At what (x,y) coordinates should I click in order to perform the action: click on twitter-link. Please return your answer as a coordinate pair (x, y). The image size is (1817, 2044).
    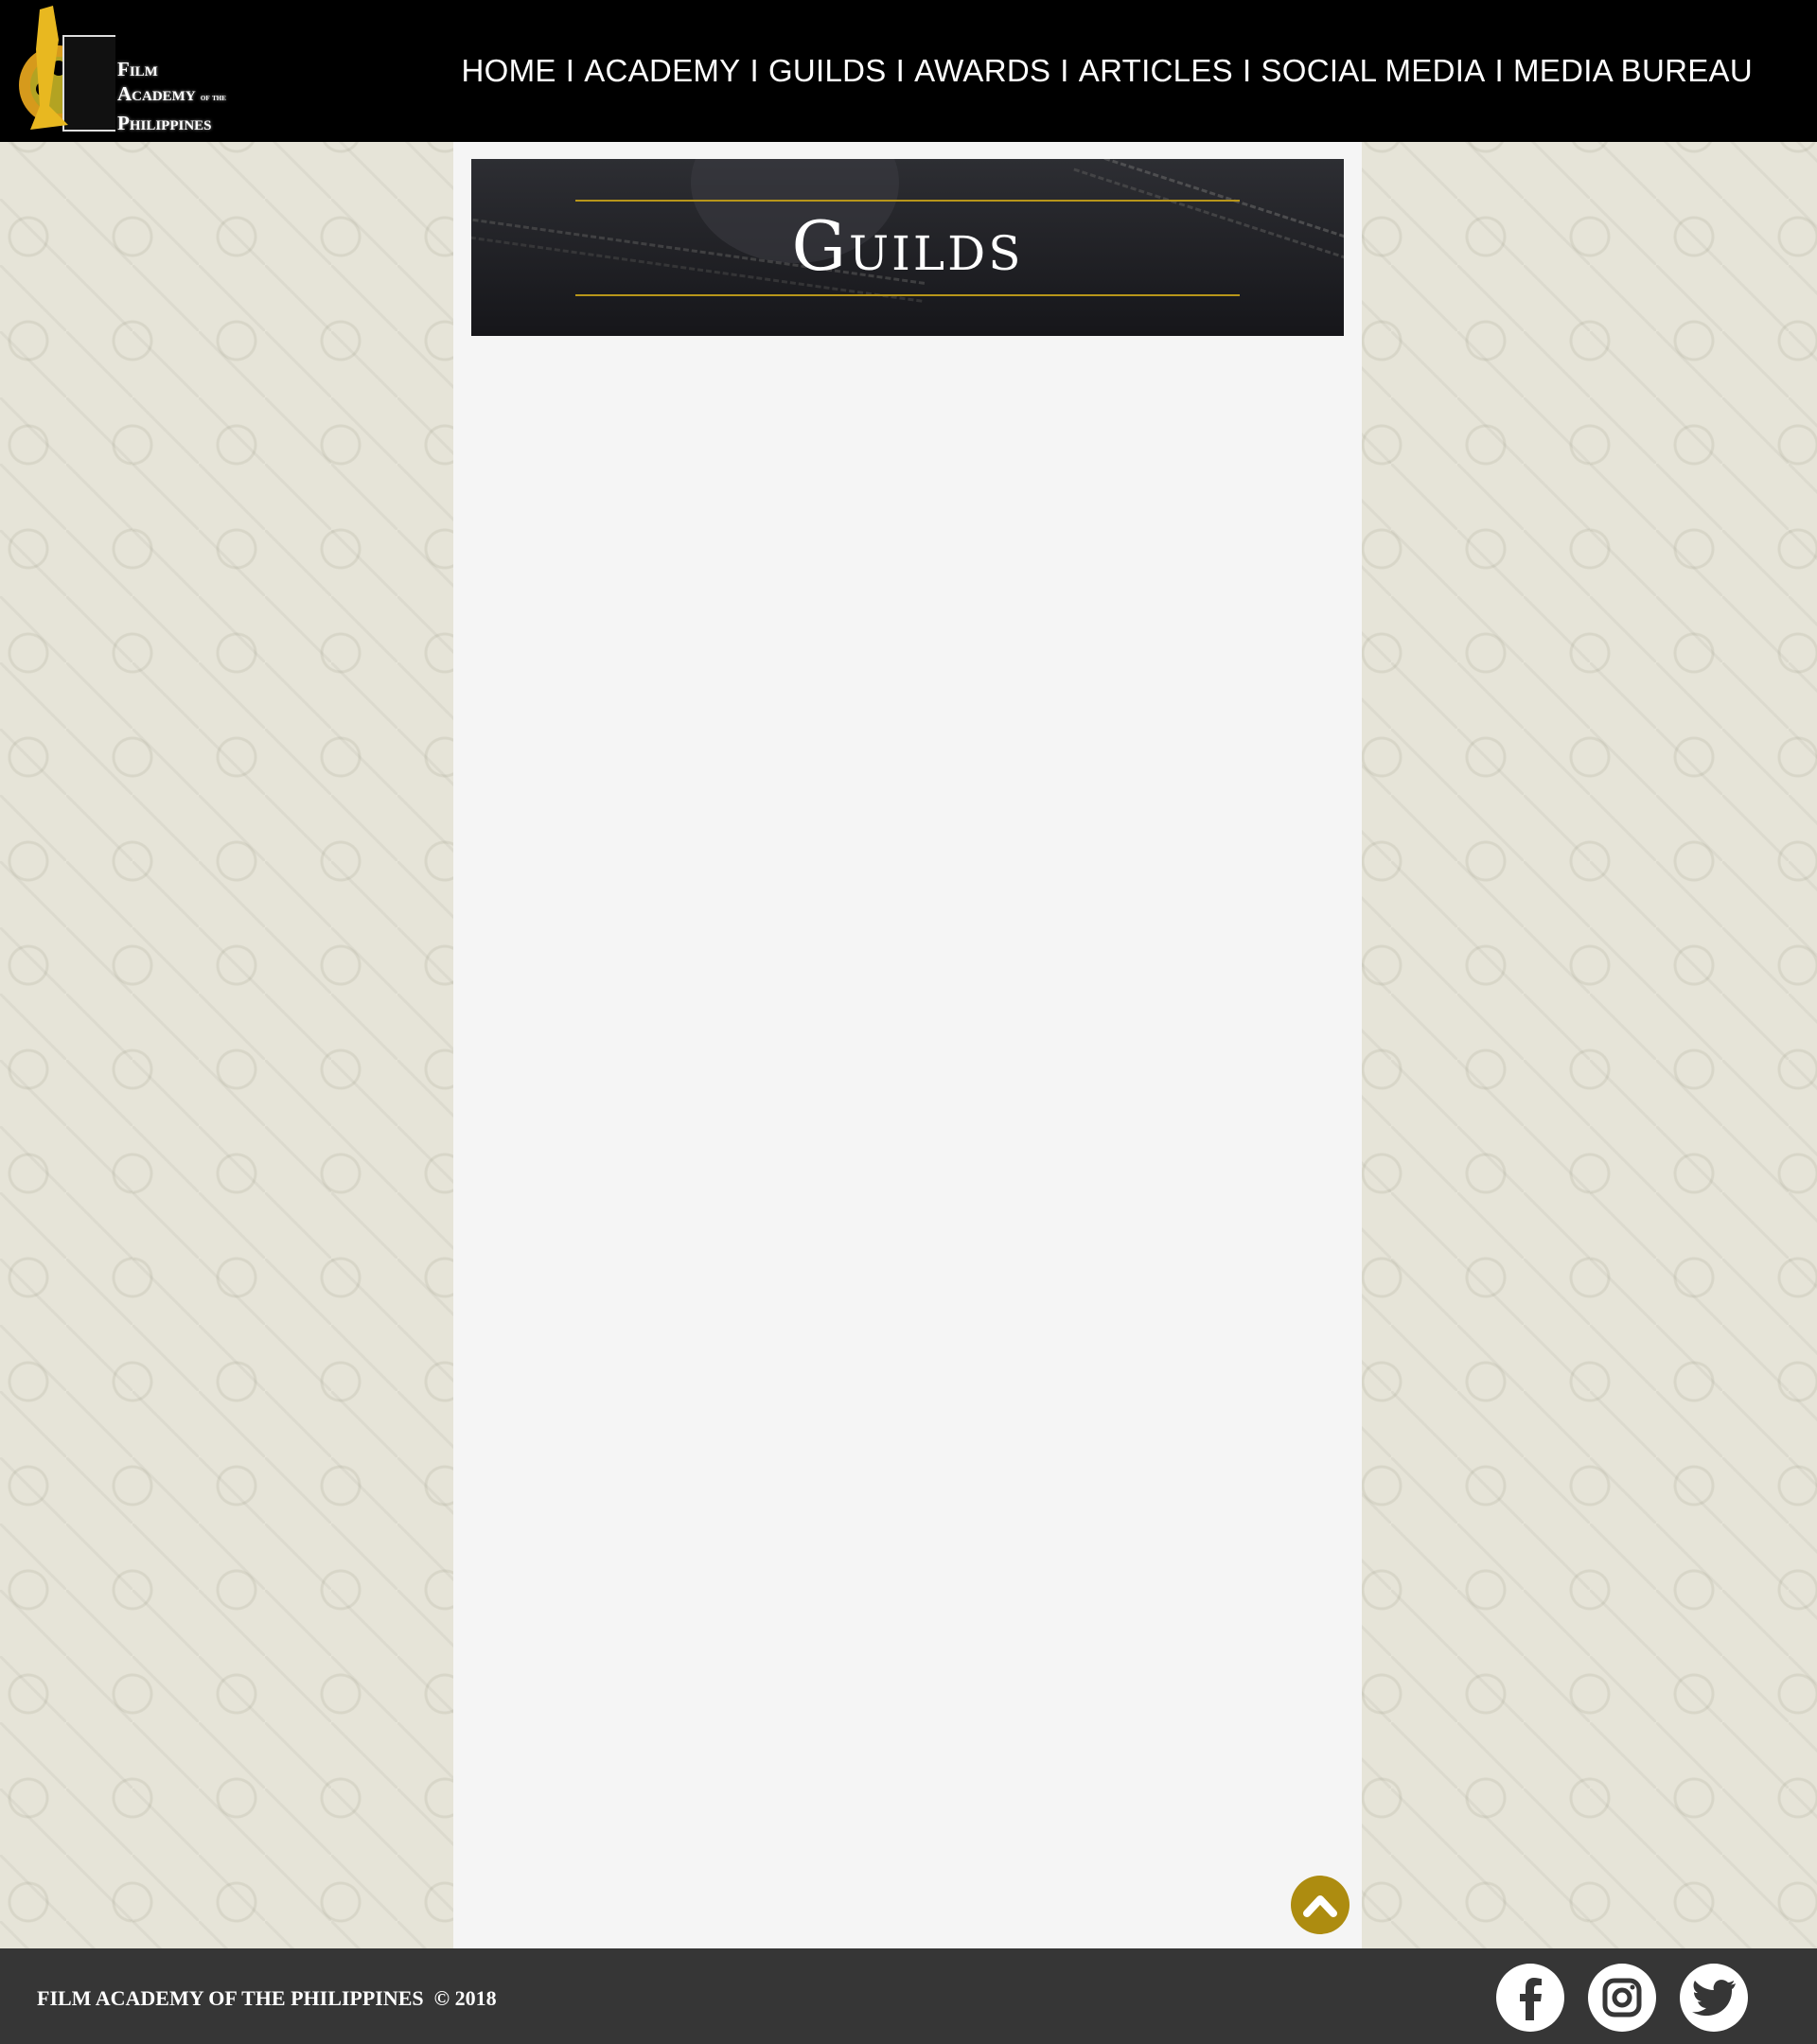
    Looking at the image, I should click on (1714, 1998).